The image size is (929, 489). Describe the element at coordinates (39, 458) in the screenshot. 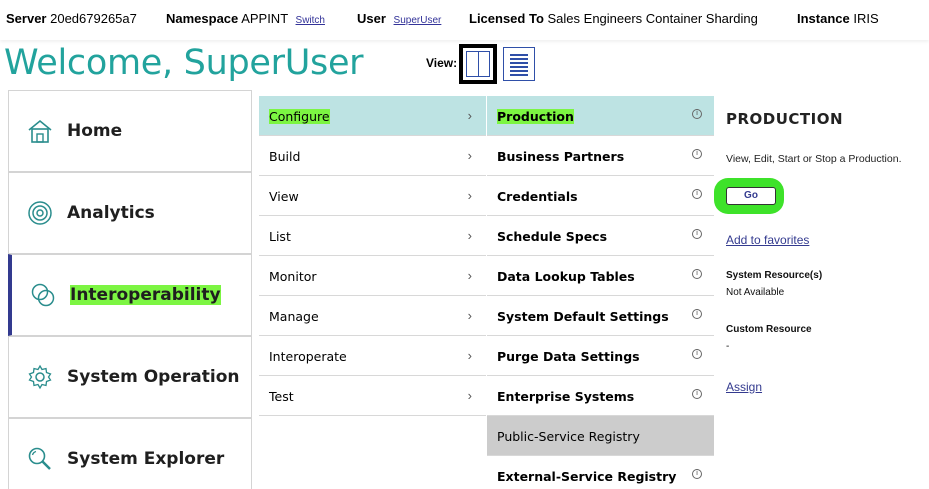

I see `search-icon` at that location.